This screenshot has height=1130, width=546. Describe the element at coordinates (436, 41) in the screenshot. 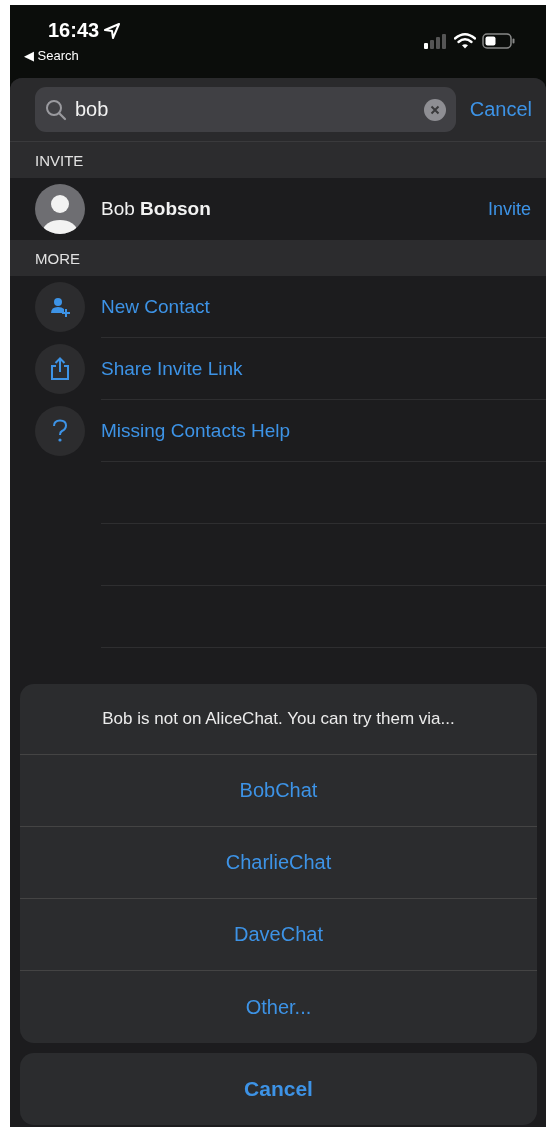

I see `signal-icon` at that location.